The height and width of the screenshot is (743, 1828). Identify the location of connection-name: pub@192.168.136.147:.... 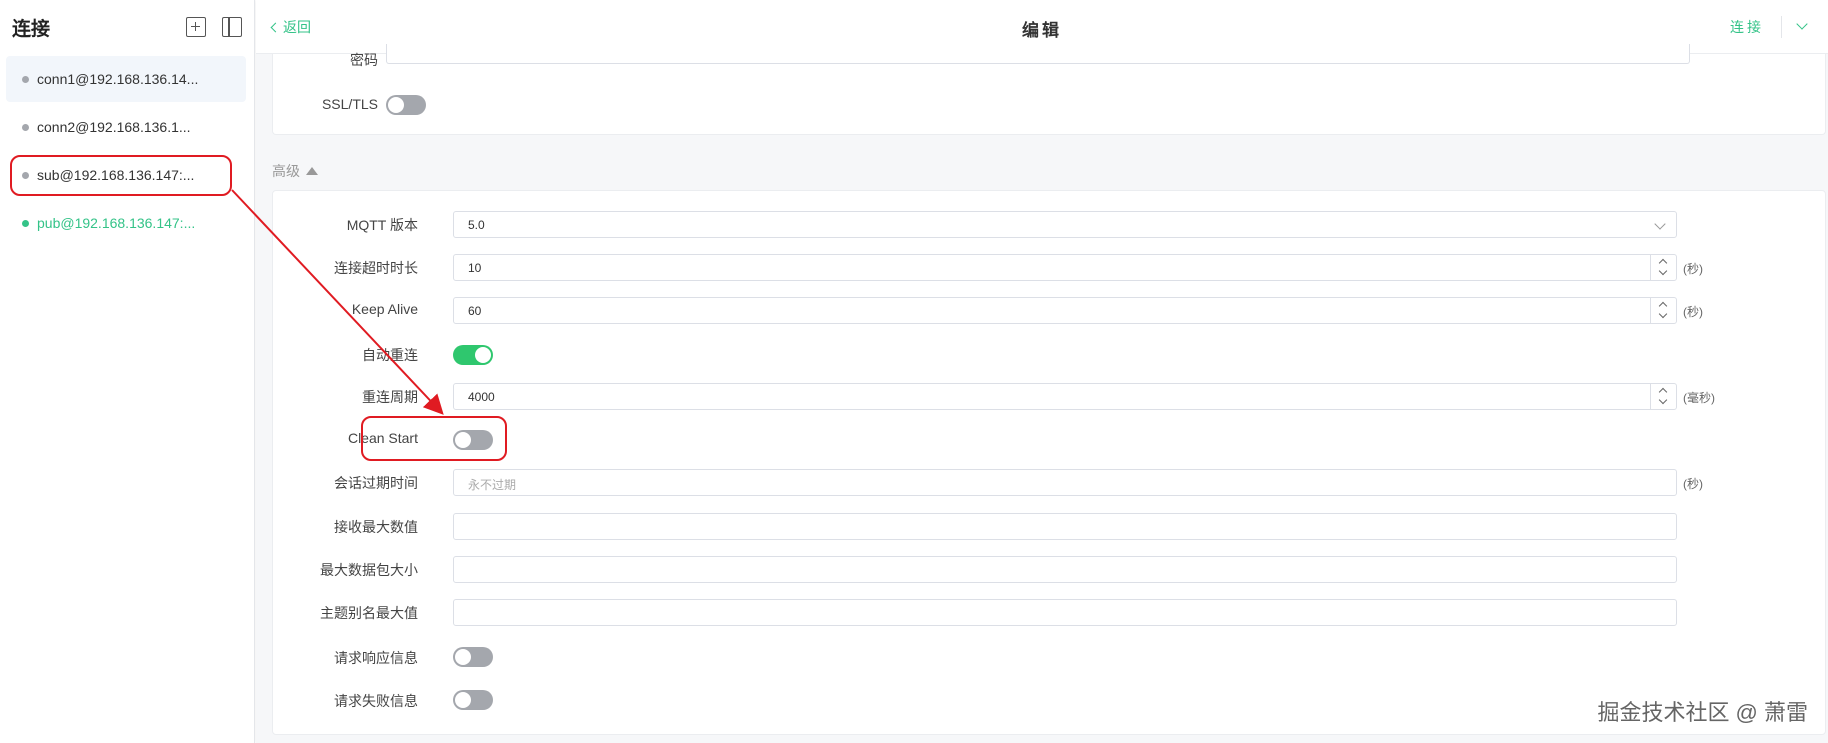
(116, 223).